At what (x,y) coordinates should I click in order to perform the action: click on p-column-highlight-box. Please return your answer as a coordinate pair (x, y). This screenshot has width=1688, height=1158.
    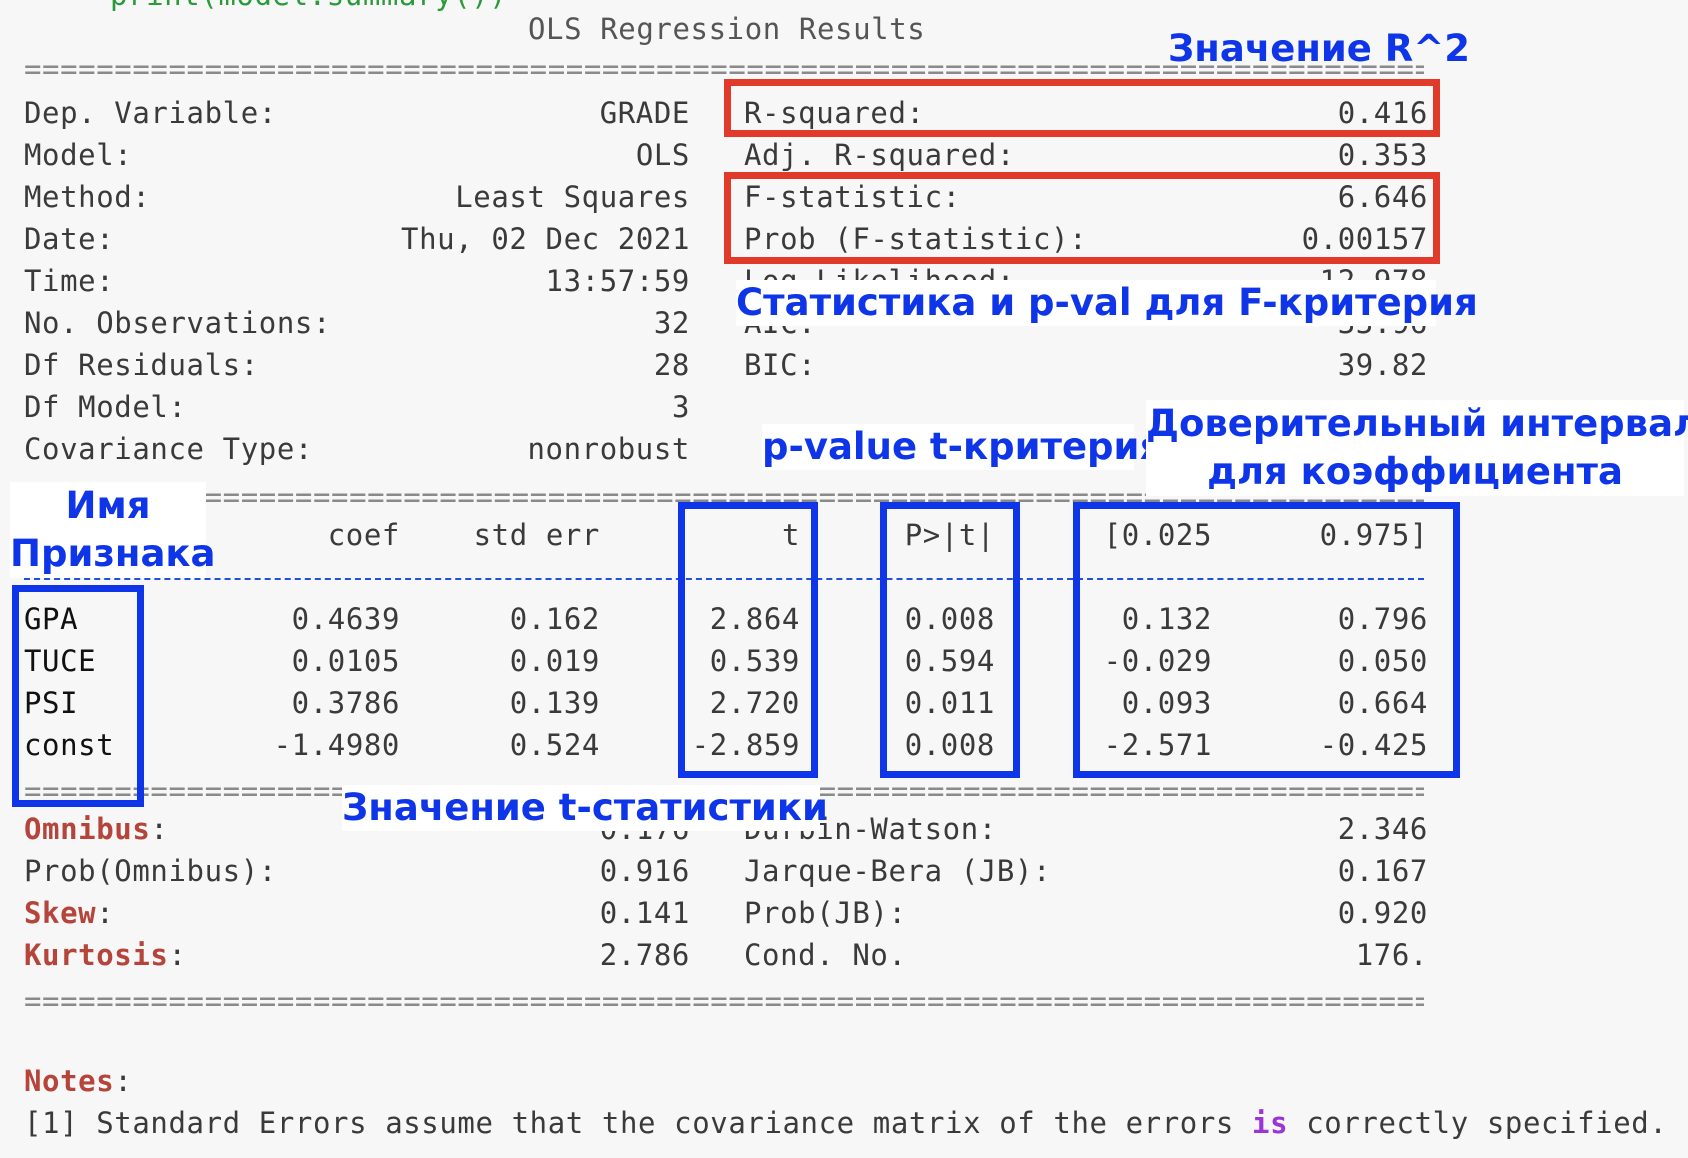
    Looking at the image, I should click on (950, 640).